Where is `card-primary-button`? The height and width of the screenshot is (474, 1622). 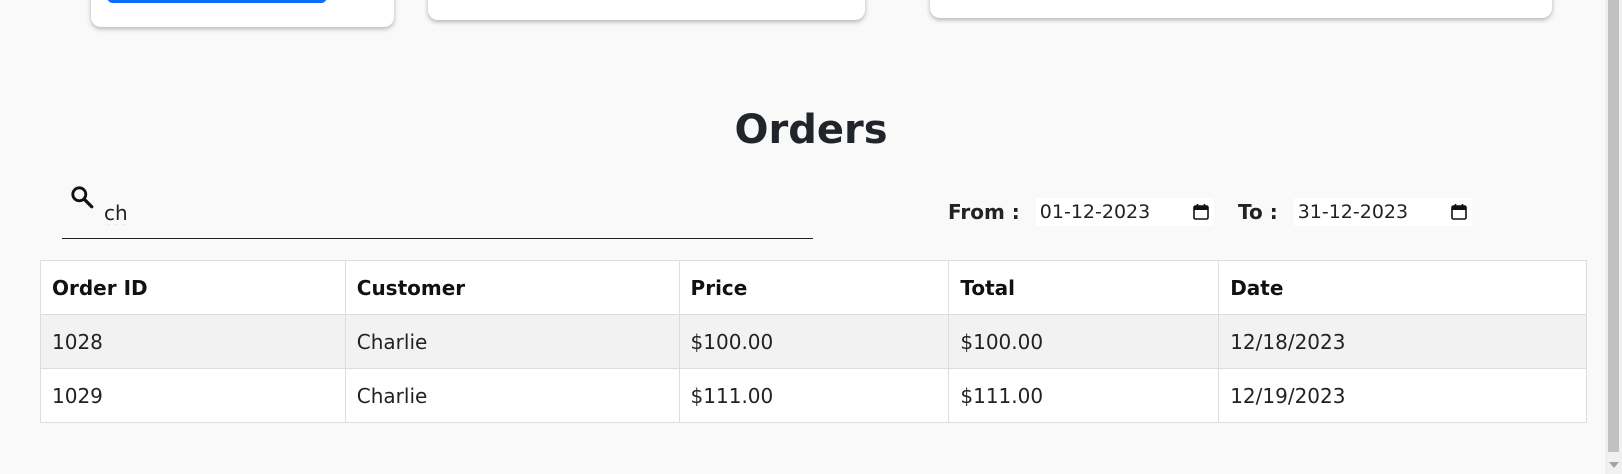
card-primary-button is located at coordinates (217, 1).